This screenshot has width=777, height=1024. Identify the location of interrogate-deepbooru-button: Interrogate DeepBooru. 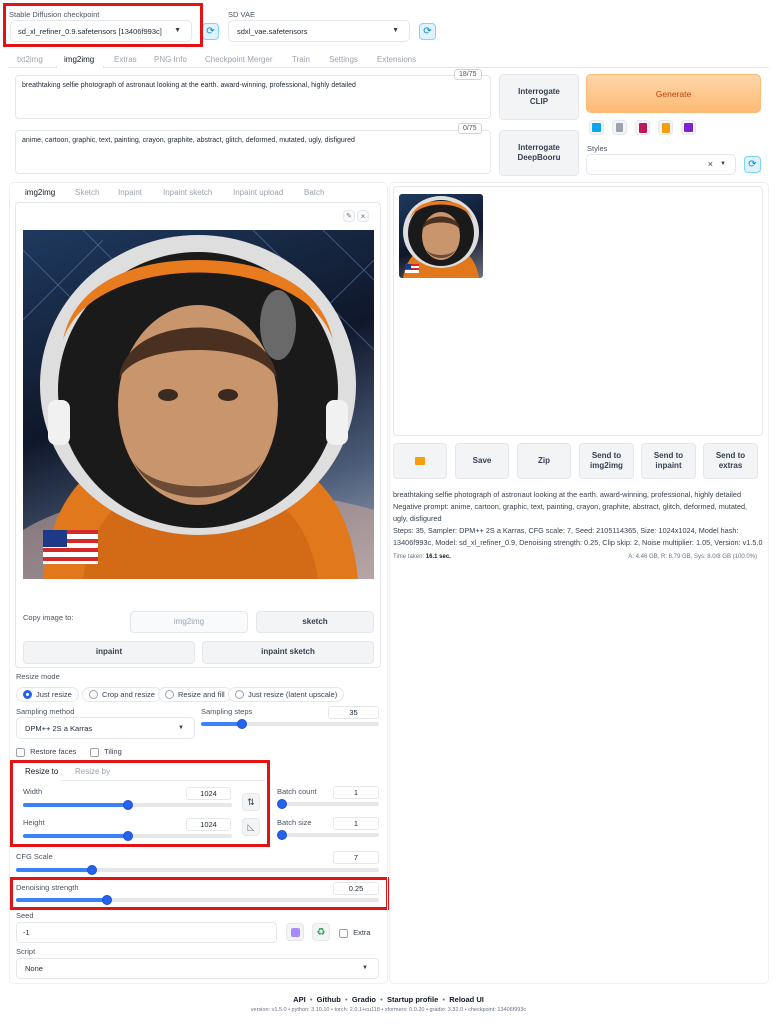
(539, 153).